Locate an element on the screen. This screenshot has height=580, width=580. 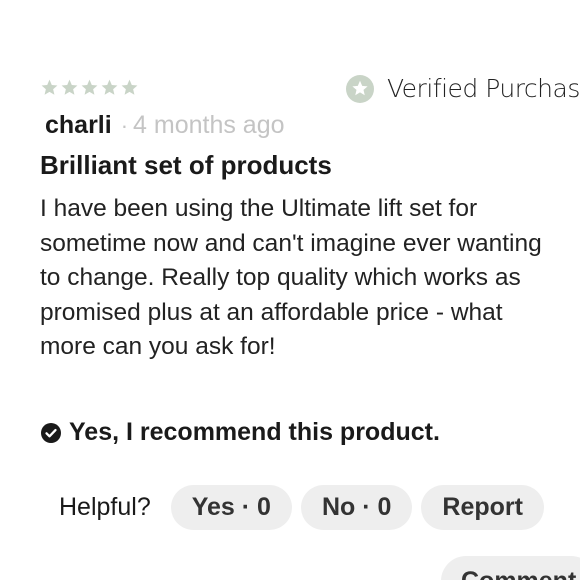
review-meta: charli · 4 months ago is located at coordinates (165, 125).